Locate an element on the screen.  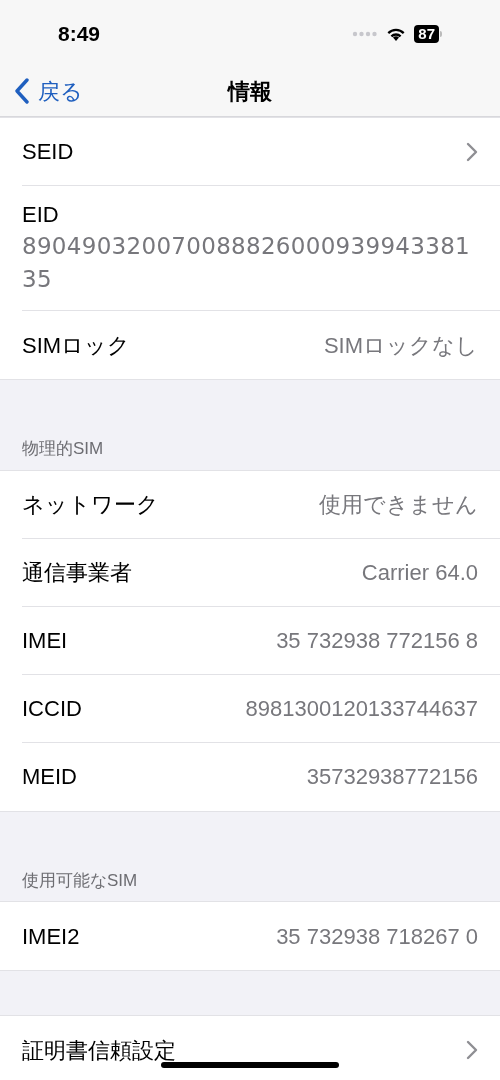
row-label: IMEI is located at coordinates (45, 640).